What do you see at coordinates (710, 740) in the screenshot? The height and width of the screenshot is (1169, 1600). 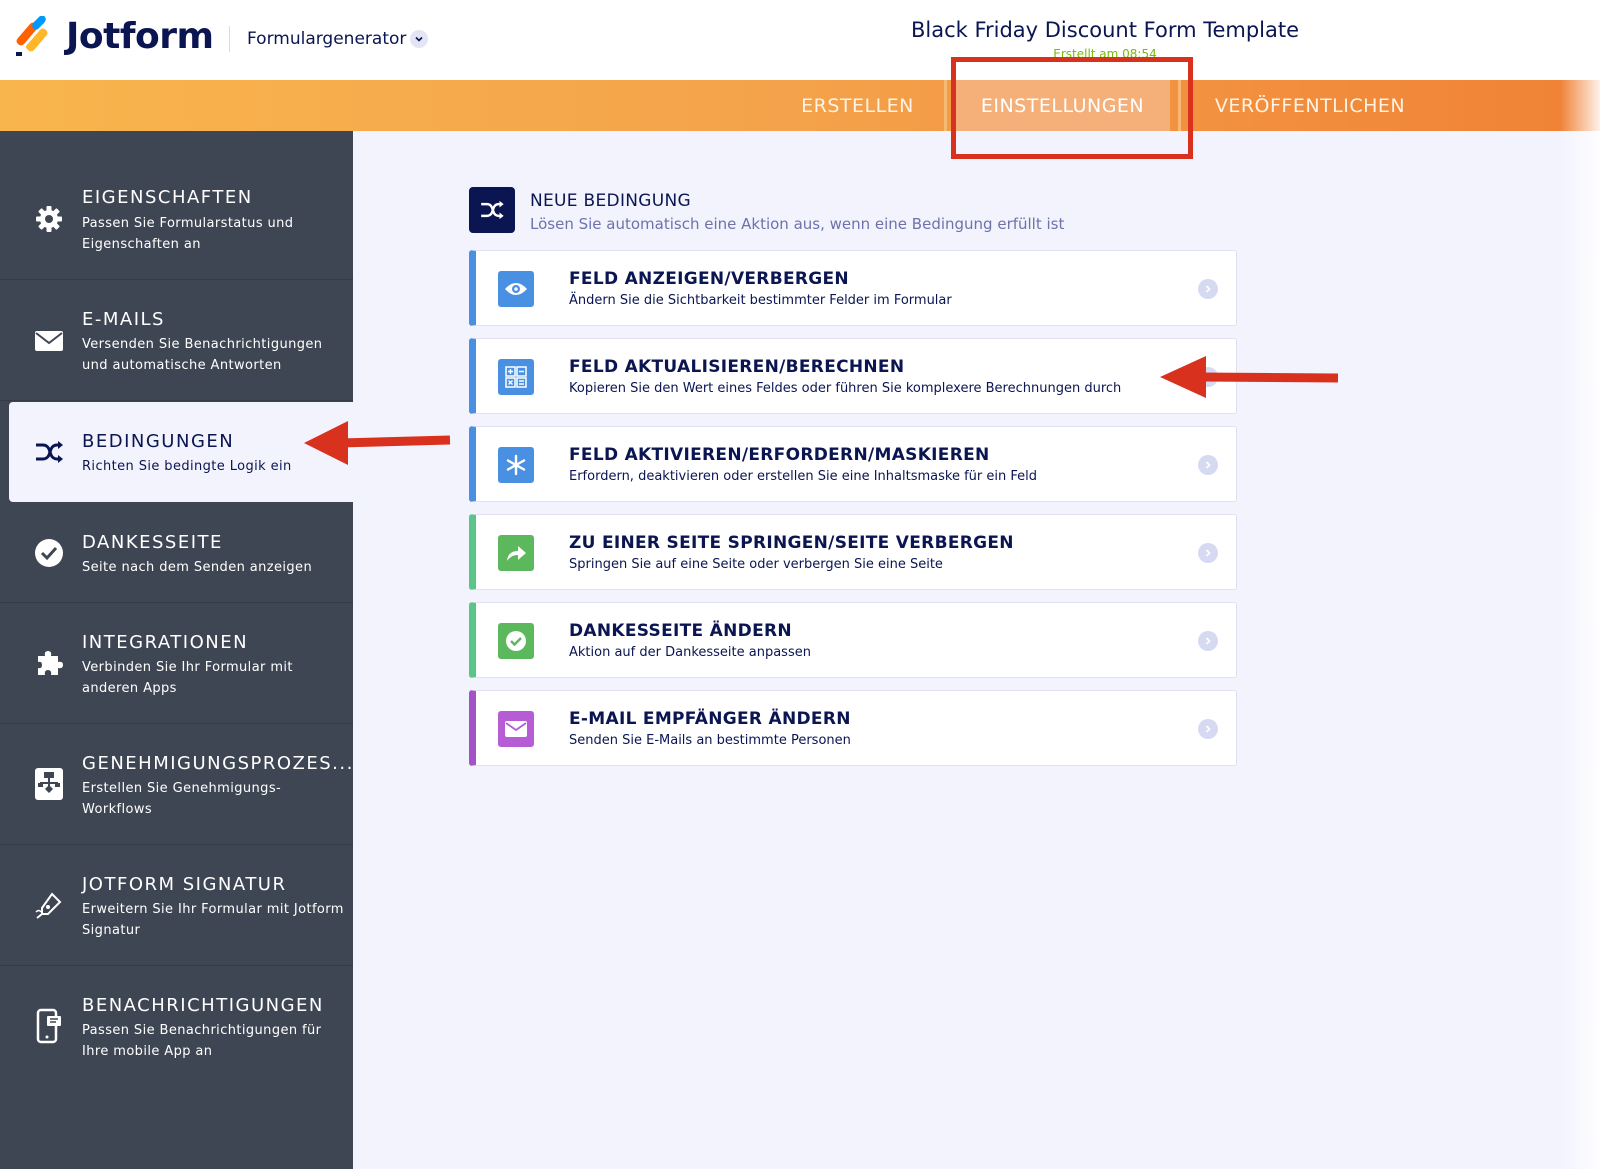 I see `card-desc: Senden Sie E-Mails an bestimmte Personen` at bounding box center [710, 740].